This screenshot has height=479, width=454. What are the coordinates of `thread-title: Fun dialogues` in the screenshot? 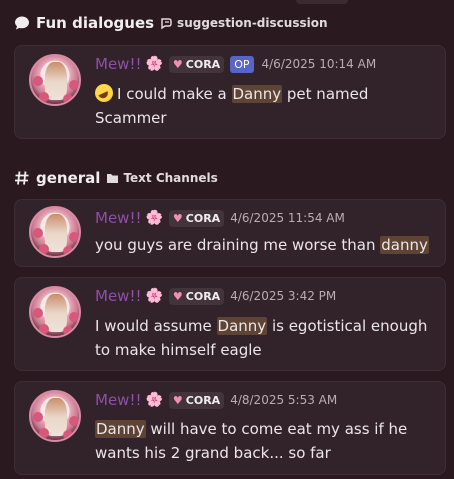 It's located at (95, 23).